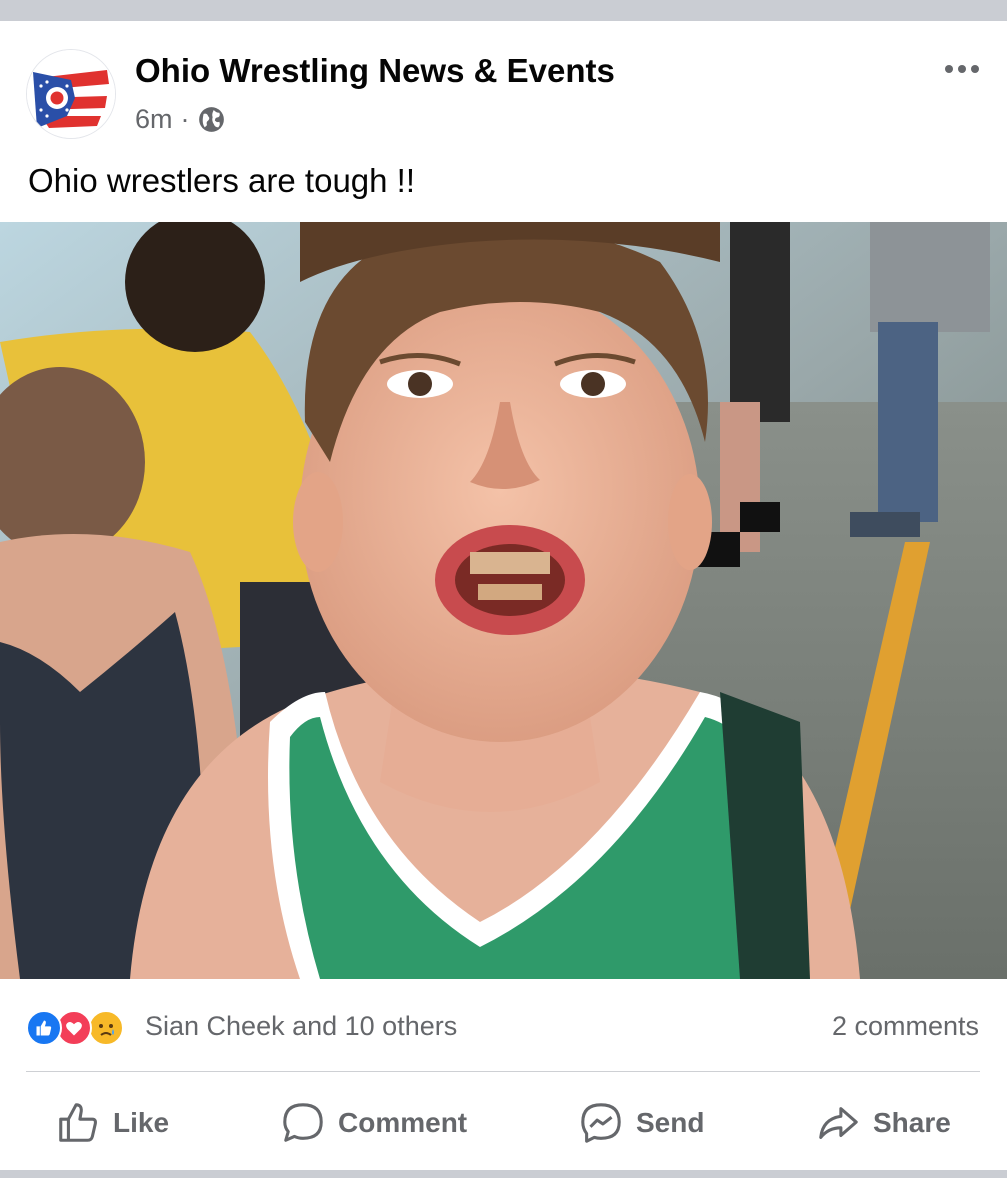  Describe the element at coordinates (78, 1122) in the screenshot. I see `thumbs-up-icon` at that location.